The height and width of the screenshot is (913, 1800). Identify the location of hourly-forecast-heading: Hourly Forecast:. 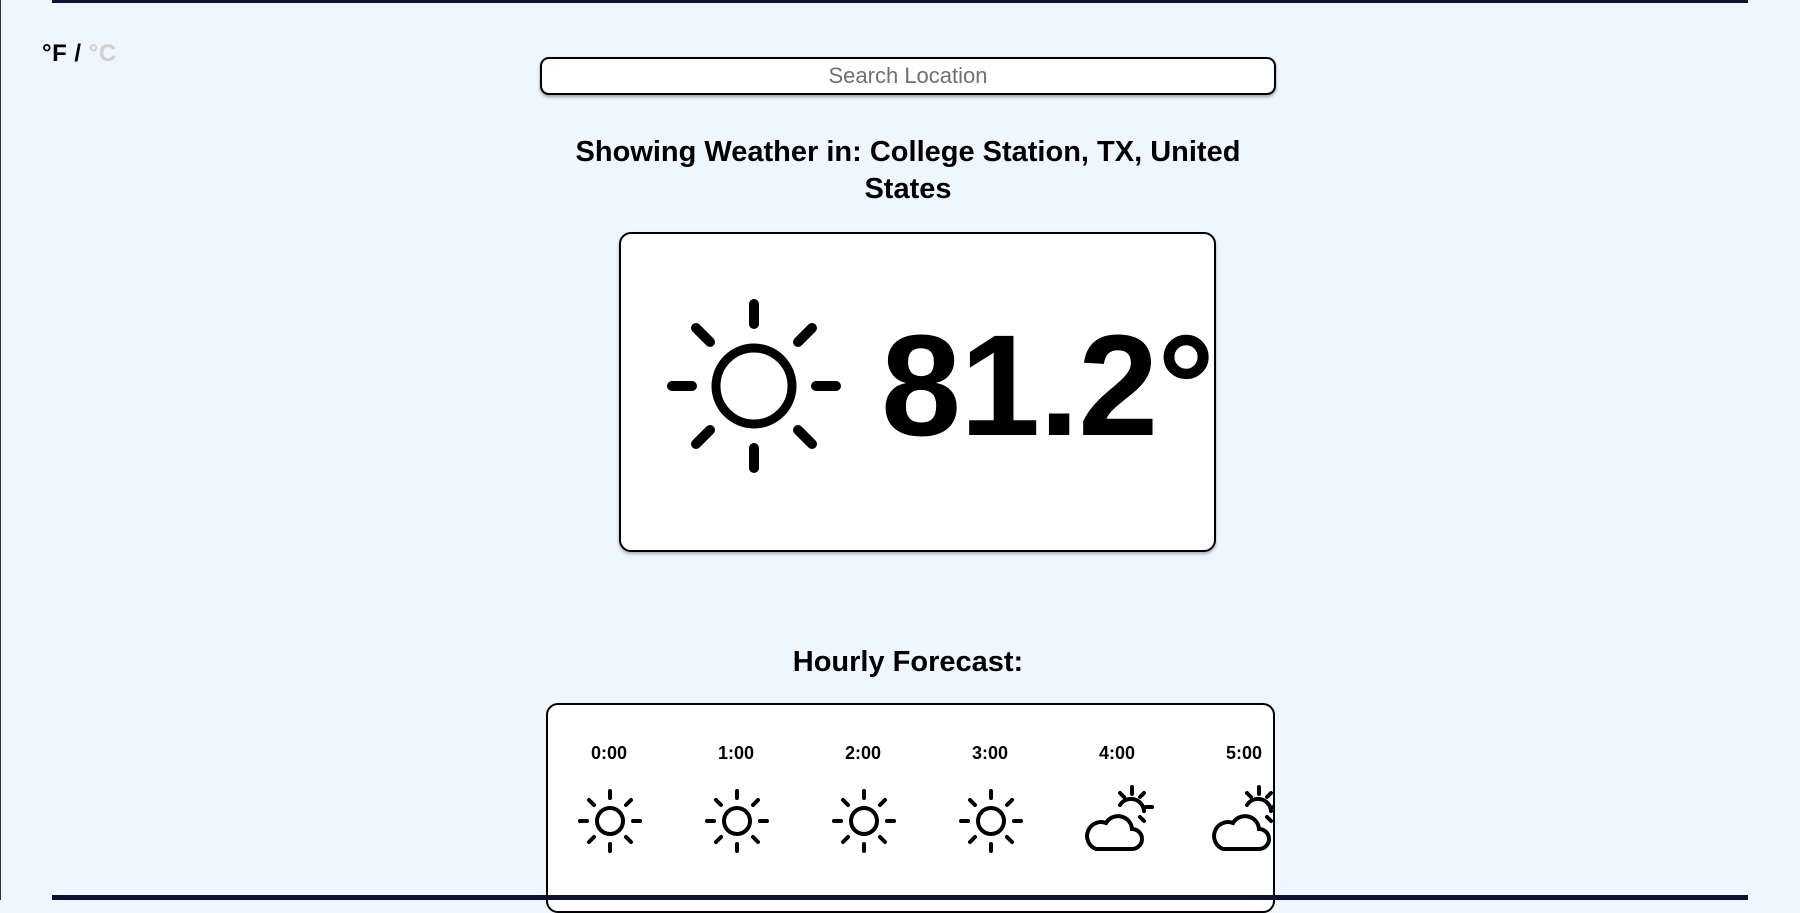
(908, 662).